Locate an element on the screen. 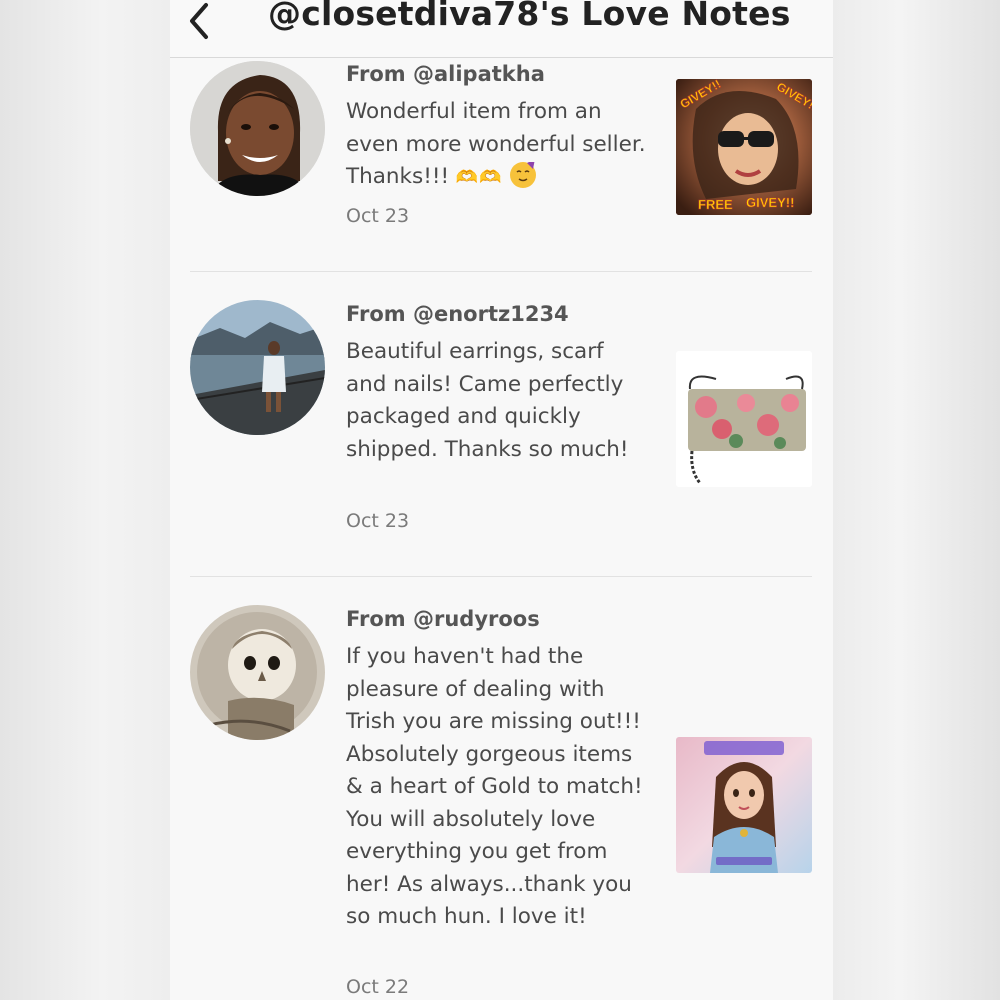 The height and width of the screenshot is (1000, 1000). header-bar: @closetdiva78's Love Notes is located at coordinates (501, 29).